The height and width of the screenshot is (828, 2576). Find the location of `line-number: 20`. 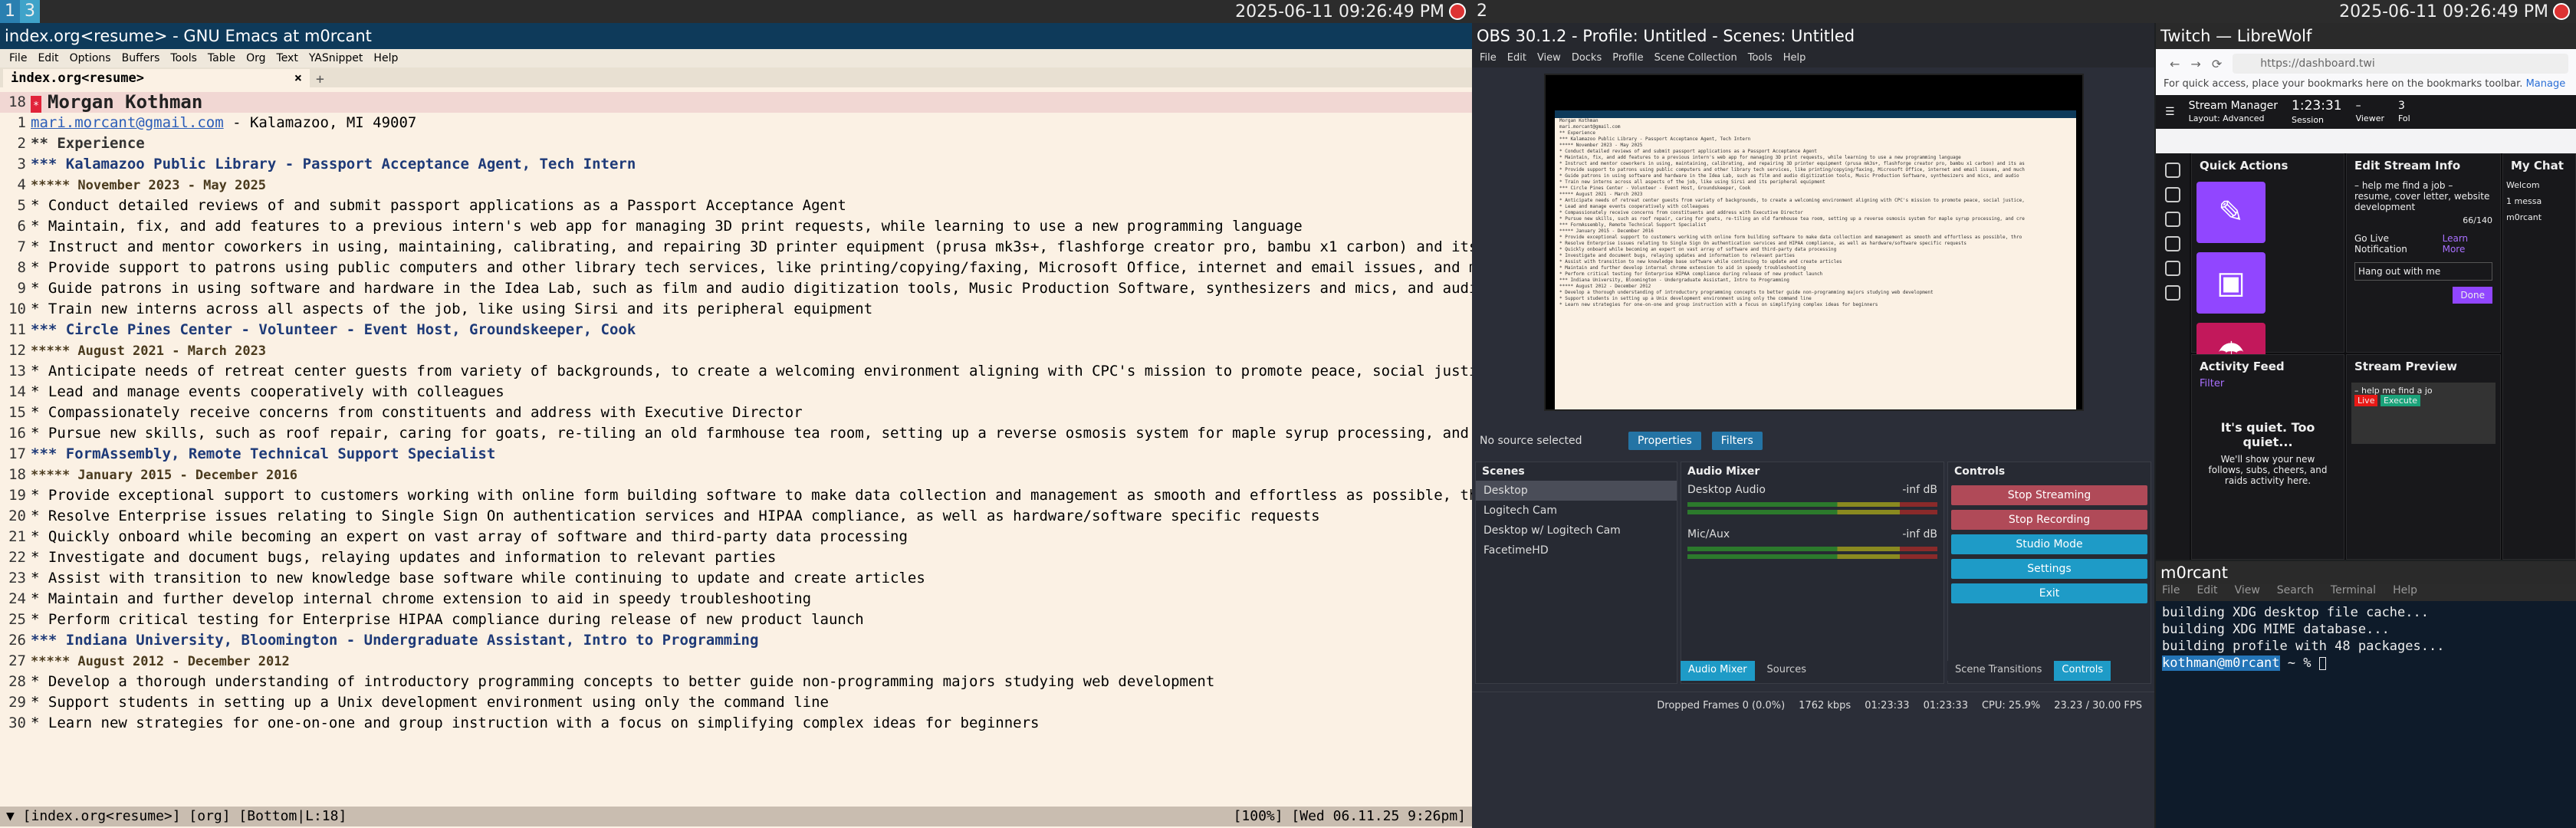

line-number: 20 is located at coordinates (17, 516).